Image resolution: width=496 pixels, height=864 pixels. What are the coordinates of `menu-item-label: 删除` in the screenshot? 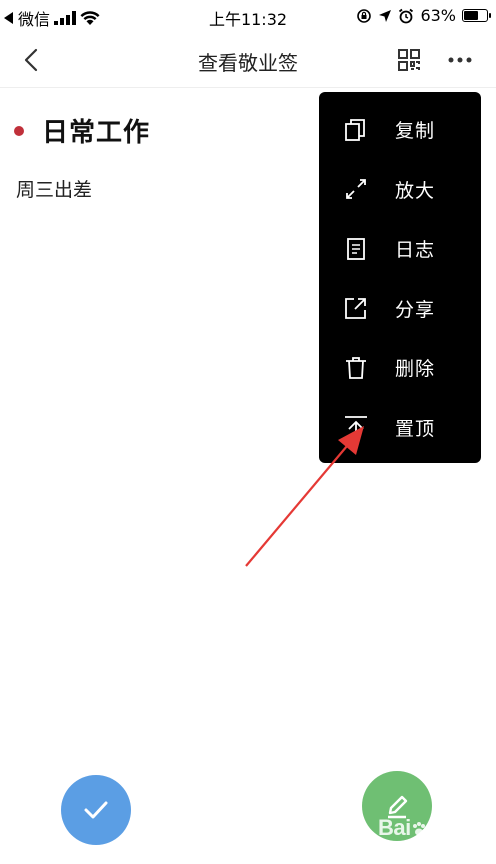 It's located at (415, 369).